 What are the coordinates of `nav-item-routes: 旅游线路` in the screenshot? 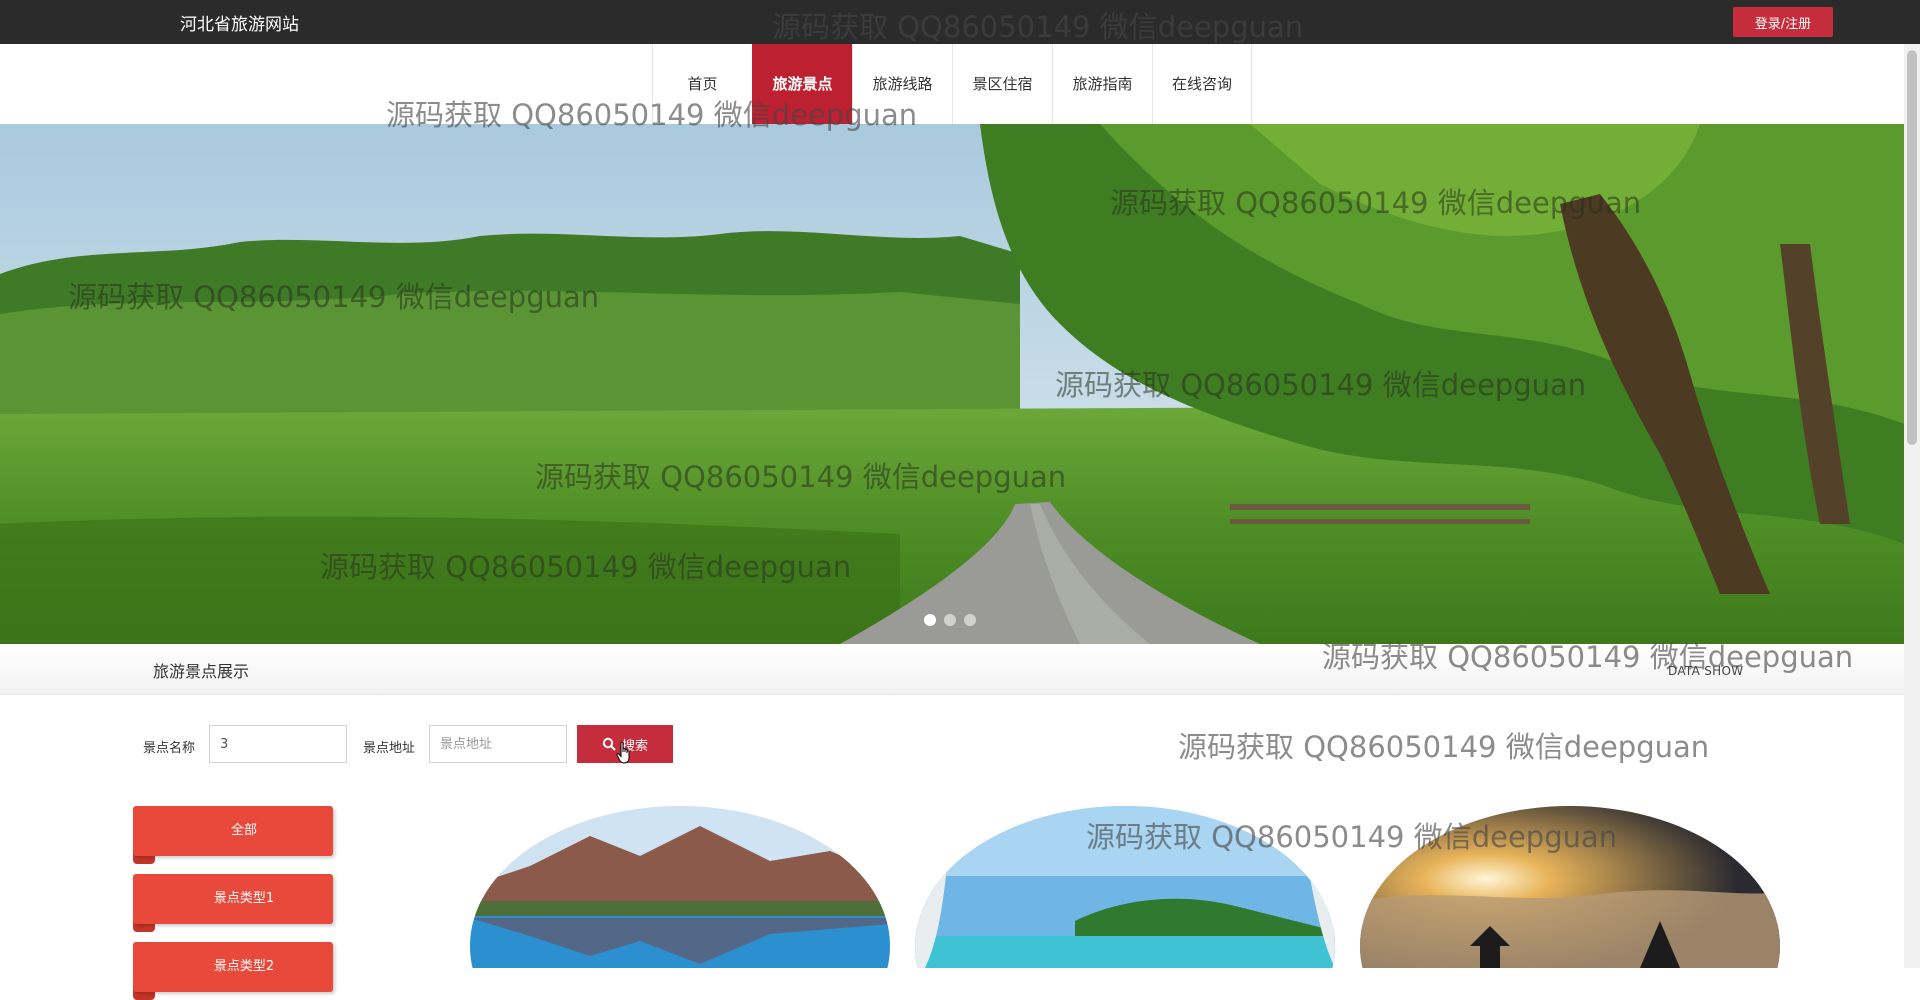 It's located at (902, 84).